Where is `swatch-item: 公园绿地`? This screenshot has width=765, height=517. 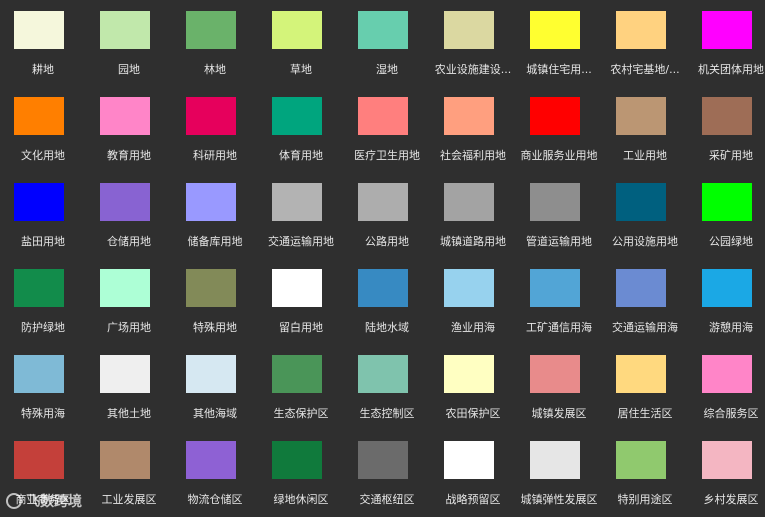
swatch-item: 公园绿地 is located at coordinates (726, 215).